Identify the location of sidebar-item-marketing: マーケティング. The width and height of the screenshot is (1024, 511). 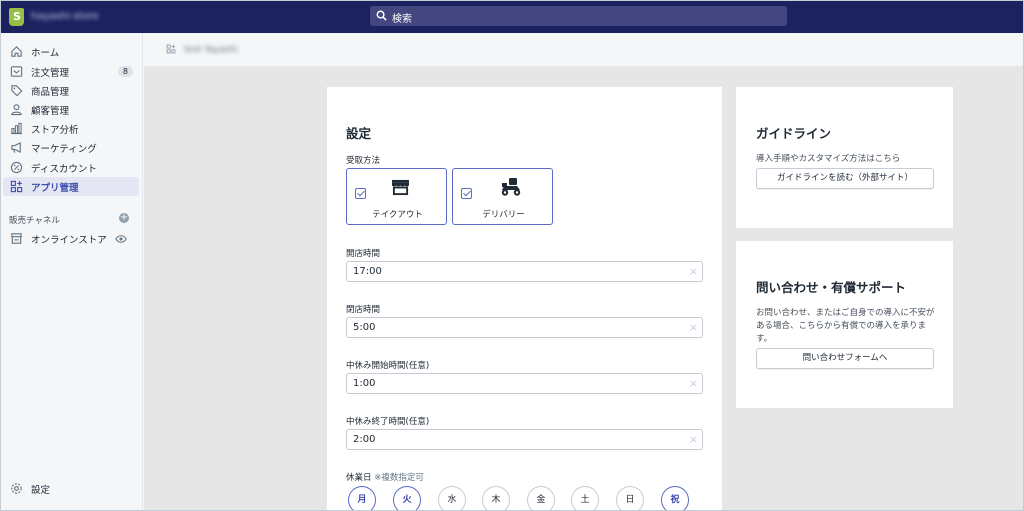
(71, 147).